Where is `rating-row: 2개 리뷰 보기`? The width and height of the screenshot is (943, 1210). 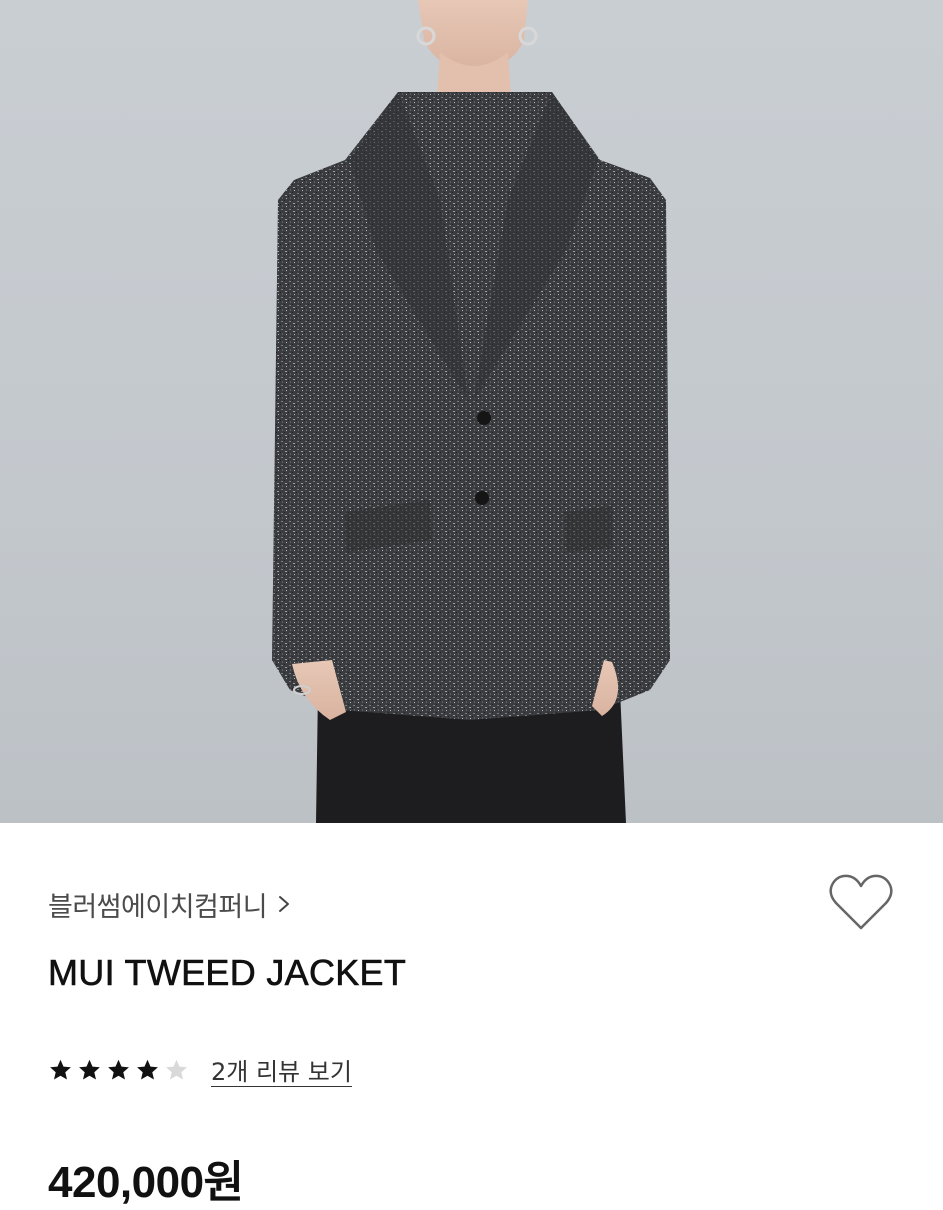 rating-row: 2개 리뷰 보기 is located at coordinates (200, 1069).